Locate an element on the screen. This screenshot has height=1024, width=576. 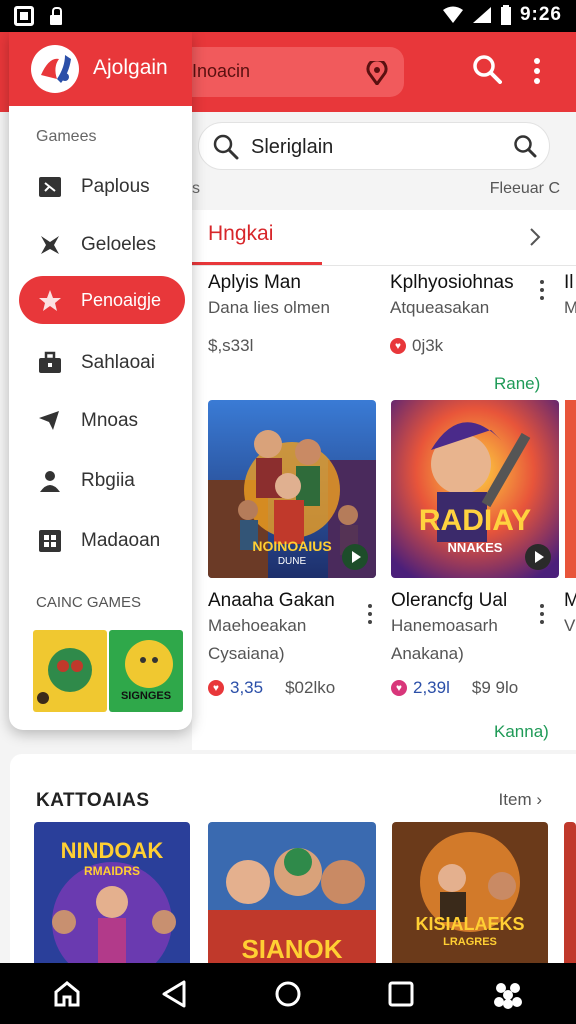
thumbnail-subtitle: RMAIDRS is located at coordinates (112, 871).